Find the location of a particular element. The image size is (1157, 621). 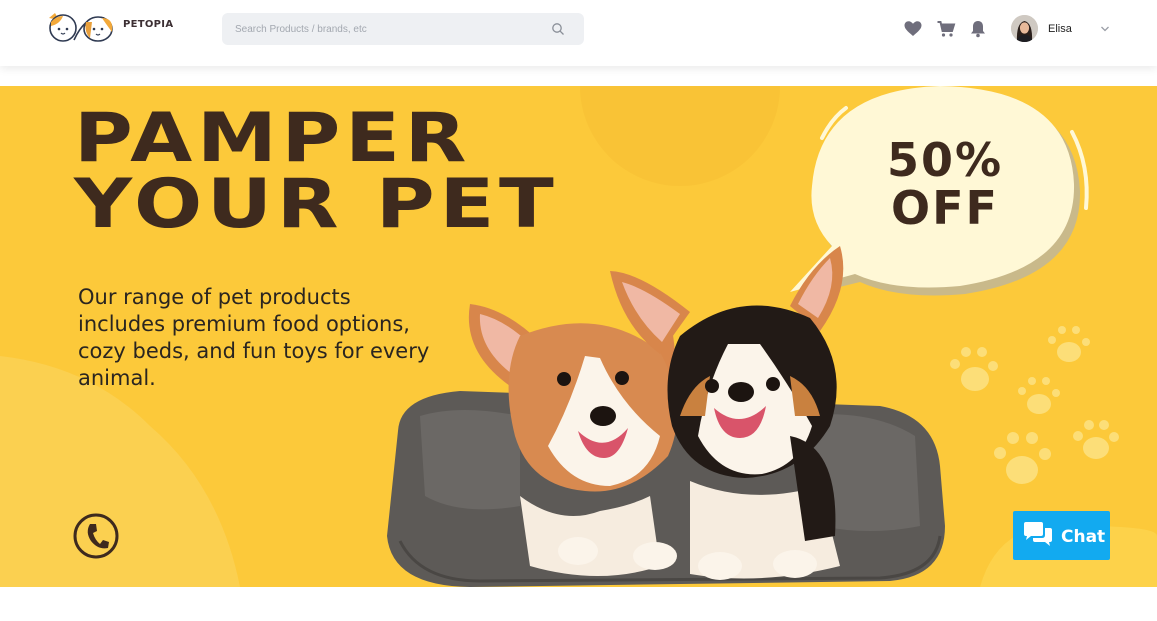

phone-icon is located at coordinates (96, 536).